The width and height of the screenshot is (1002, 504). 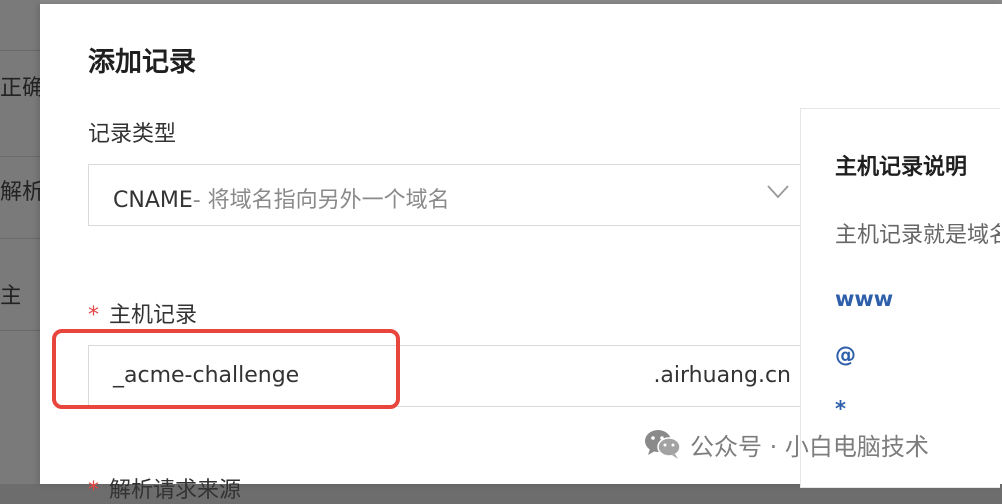 I want to click on watermark-text: 公众号 · 小白电脑技术, so click(x=809, y=446).